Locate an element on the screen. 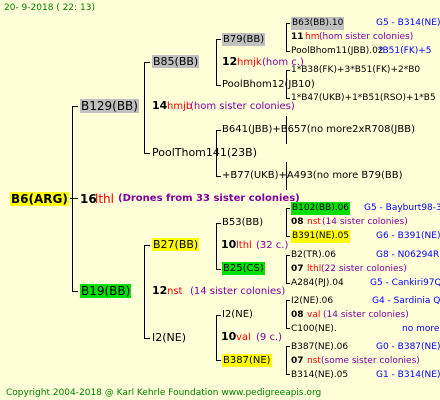 The image size is (440, 400). queen-b38-line: 1*B38(FK)+3*B51(FK)+2*B0 is located at coordinates (355, 70).